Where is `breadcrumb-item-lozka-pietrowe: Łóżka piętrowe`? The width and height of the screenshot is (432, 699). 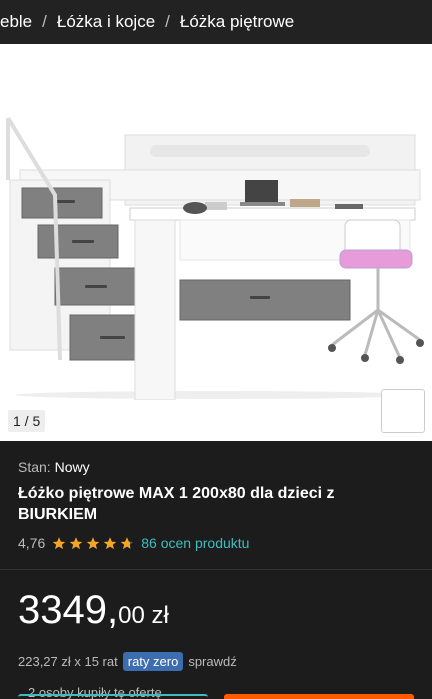 breadcrumb-item-lozka-pietrowe: Łóżka piętrowe is located at coordinates (237, 22).